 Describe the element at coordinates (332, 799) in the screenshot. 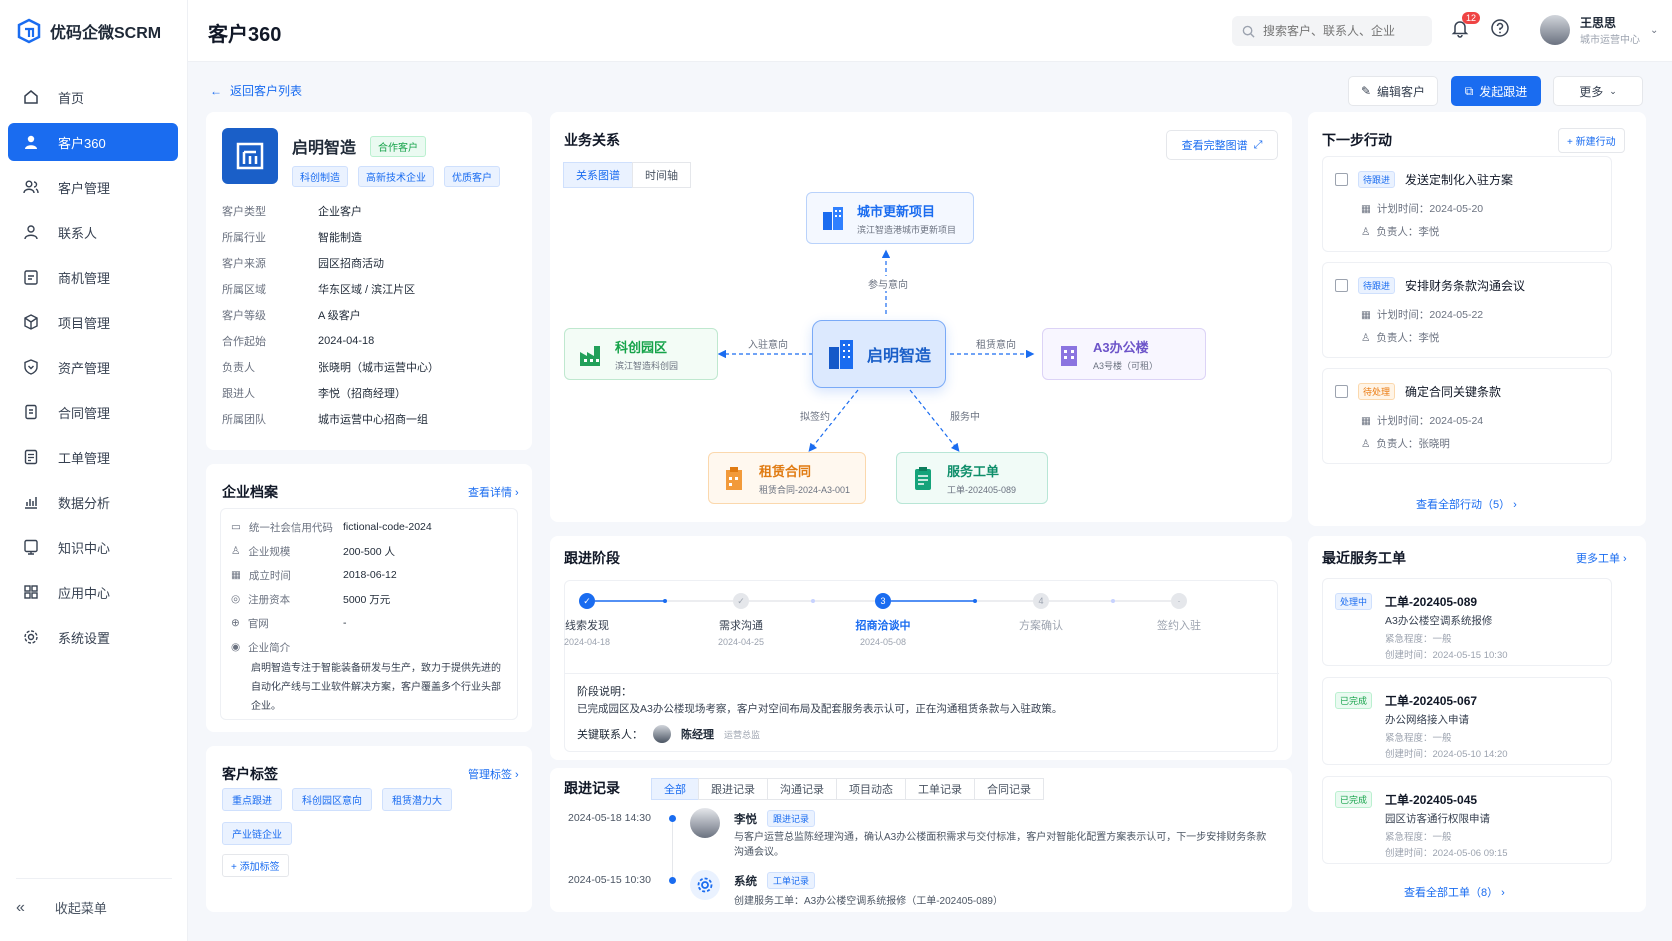

I see `tag-chip: 科创园区意向` at that location.